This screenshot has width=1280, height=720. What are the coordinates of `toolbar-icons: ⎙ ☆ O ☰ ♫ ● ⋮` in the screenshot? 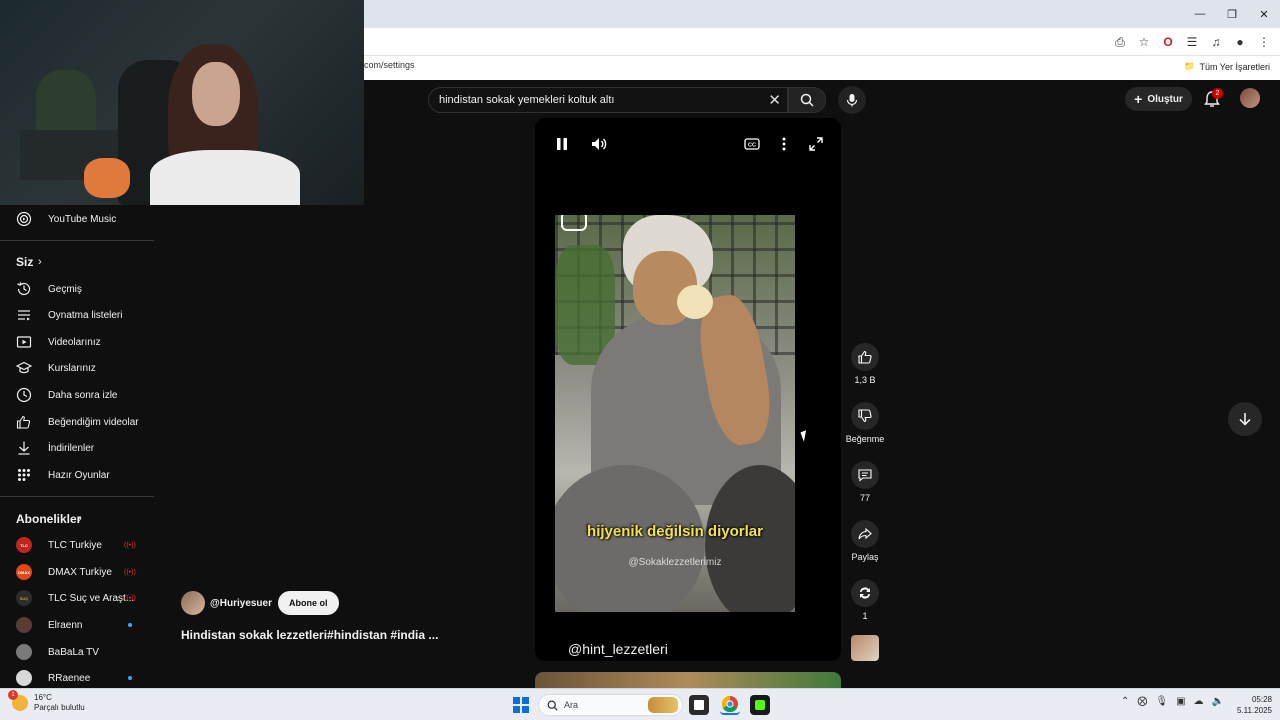 It's located at (1192, 42).